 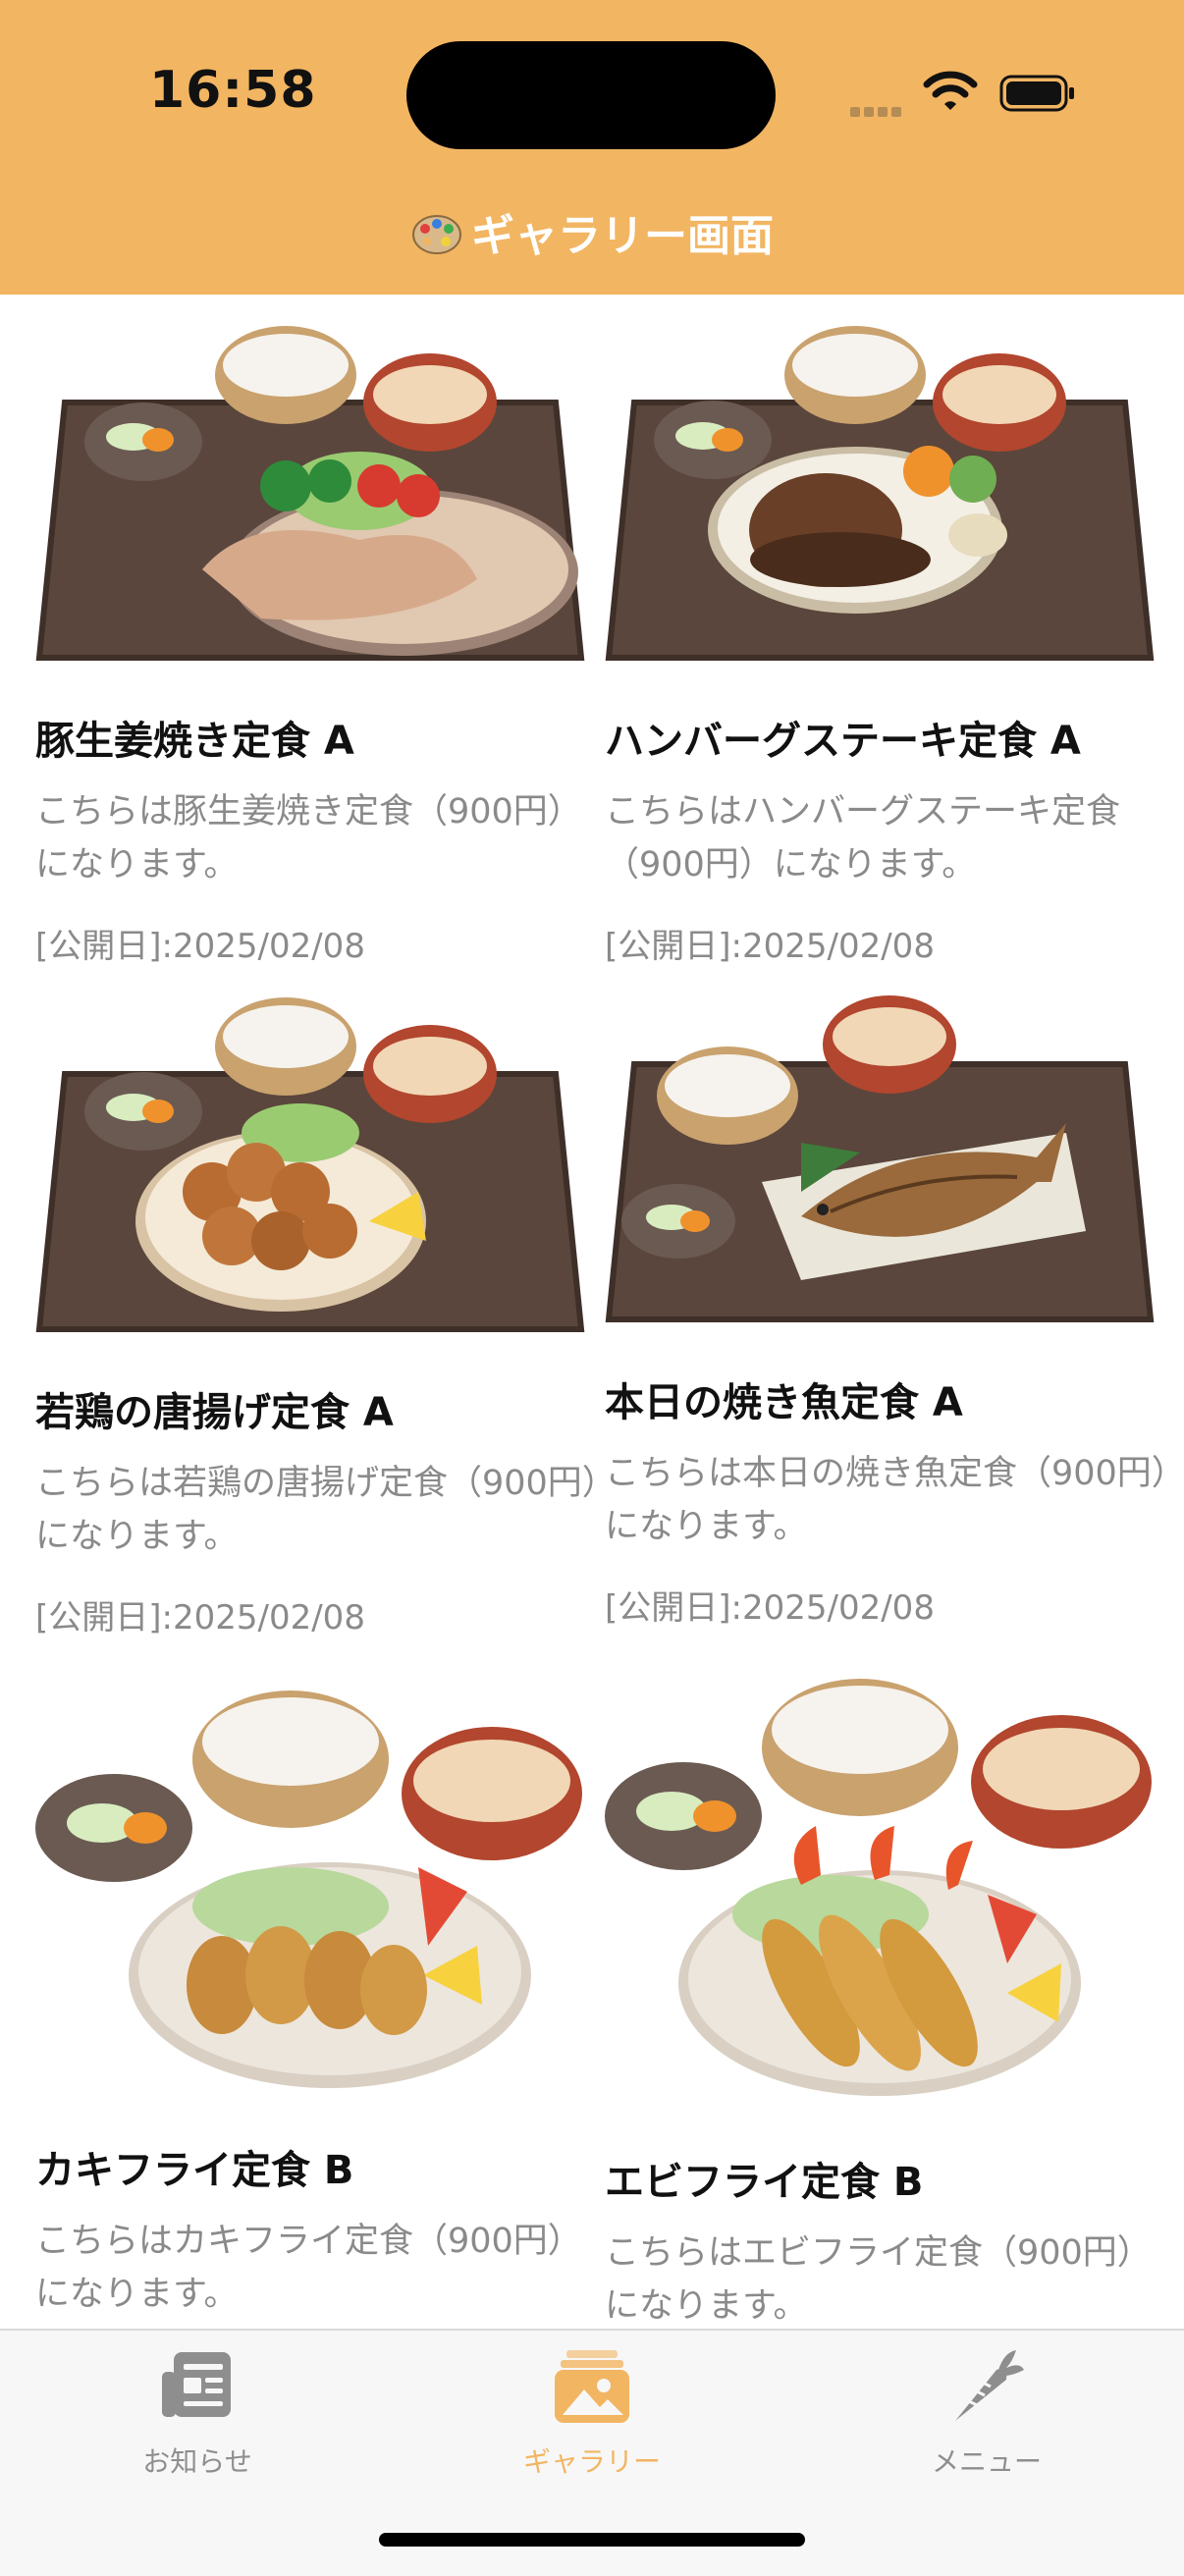 I want to click on battery-icon, so click(x=1036, y=93).